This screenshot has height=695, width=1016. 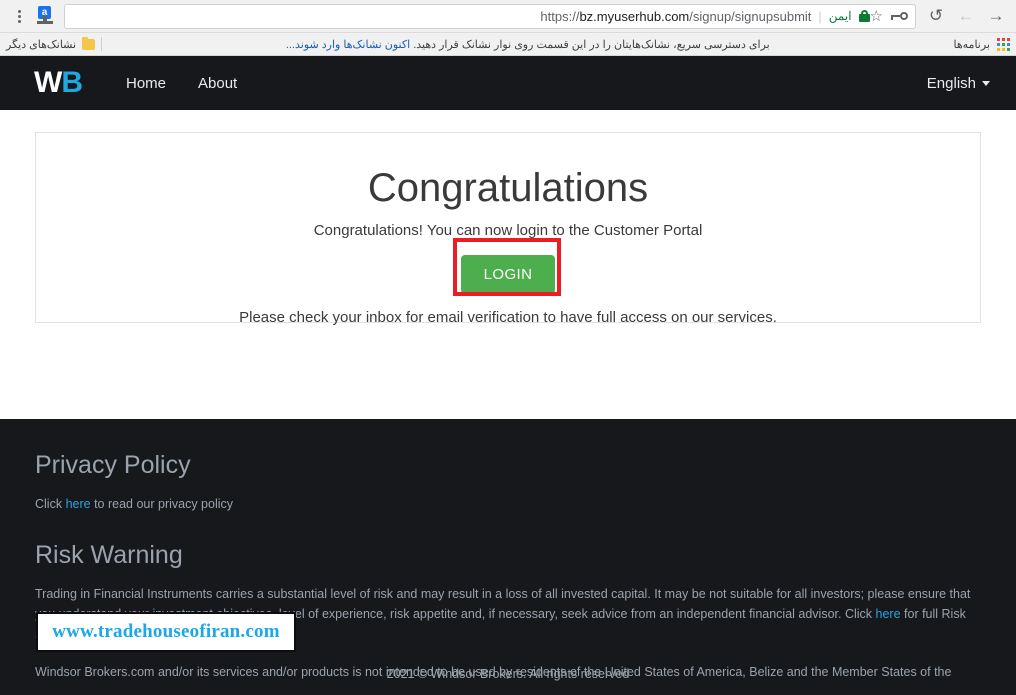 I want to click on apps-shortcut: برنامه‌ها, so click(x=981, y=44).